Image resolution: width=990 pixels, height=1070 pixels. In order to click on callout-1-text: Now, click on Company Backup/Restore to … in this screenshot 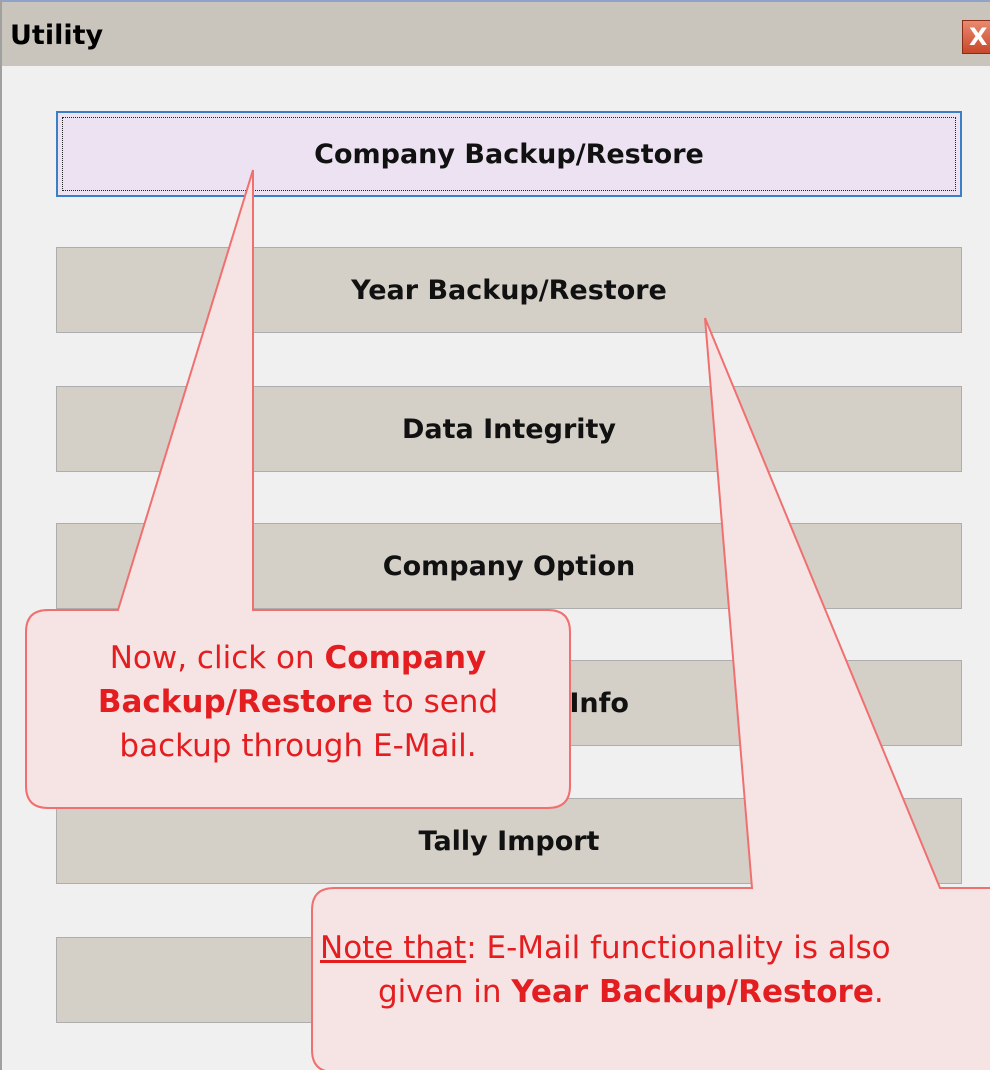, I will do `click(298, 702)`.